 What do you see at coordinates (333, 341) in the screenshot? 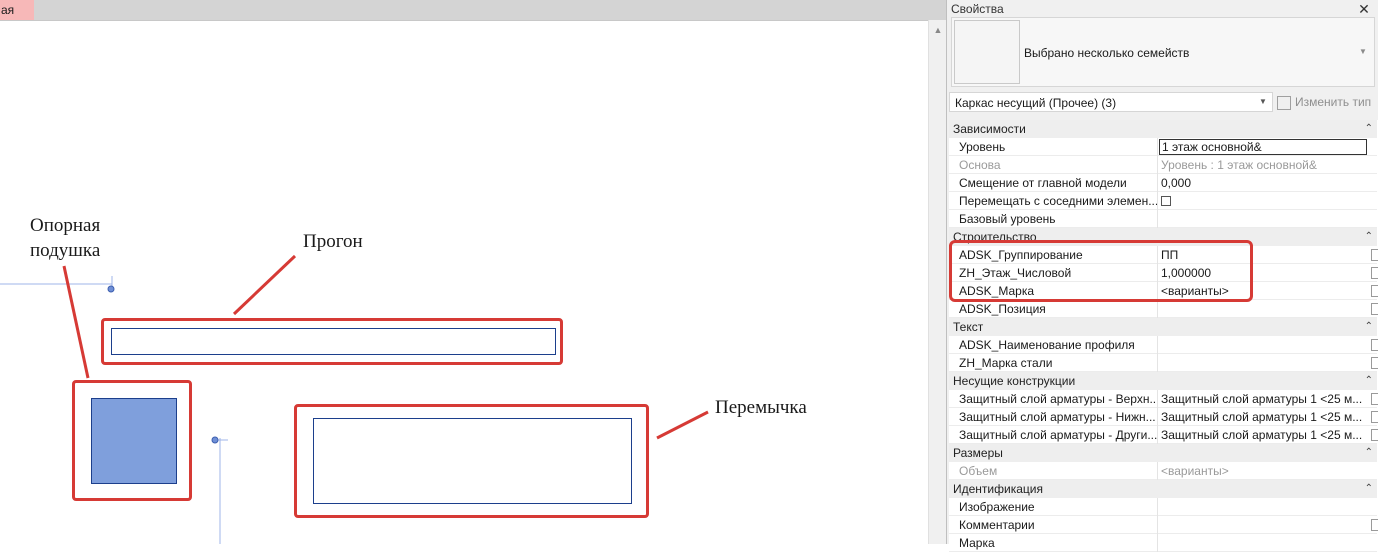
I see `purlin-element` at bounding box center [333, 341].